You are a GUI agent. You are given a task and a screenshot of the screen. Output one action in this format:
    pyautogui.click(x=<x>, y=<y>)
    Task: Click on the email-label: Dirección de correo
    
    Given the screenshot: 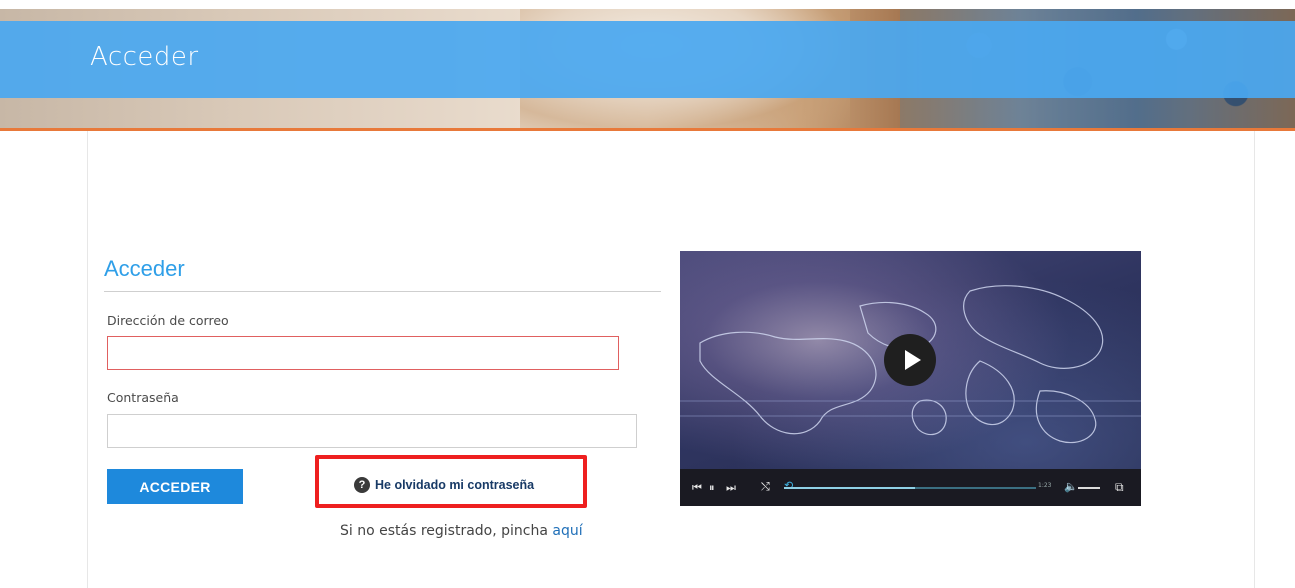 What is the action you would take?
    pyautogui.click(x=168, y=320)
    